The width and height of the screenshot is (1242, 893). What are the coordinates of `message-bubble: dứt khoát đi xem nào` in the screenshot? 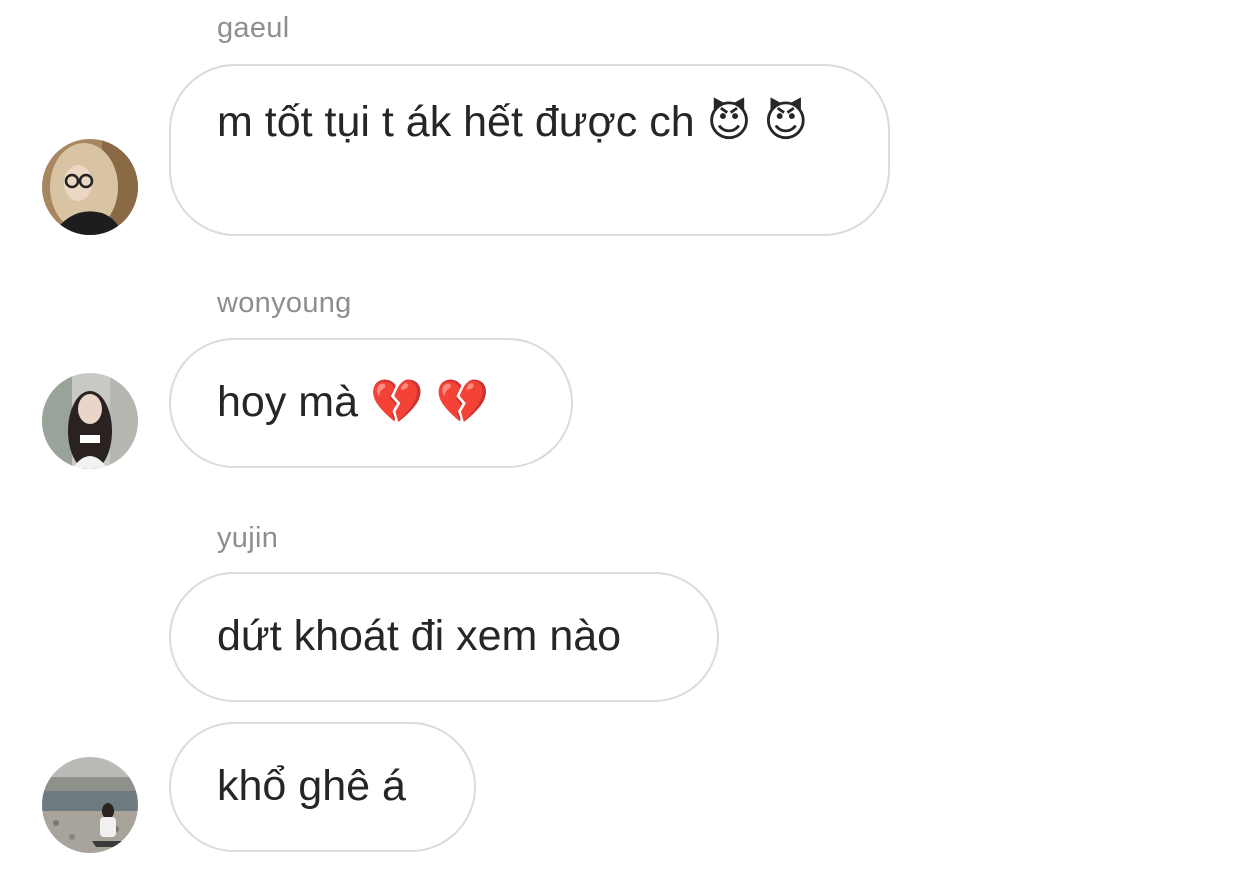 It's located at (444, 637).